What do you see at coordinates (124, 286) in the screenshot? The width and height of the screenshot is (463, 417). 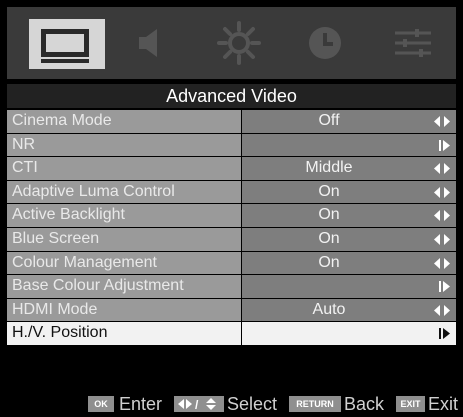 I see `menu-item-label: Base Colour Adjustment` at bounding box center [124, 286].